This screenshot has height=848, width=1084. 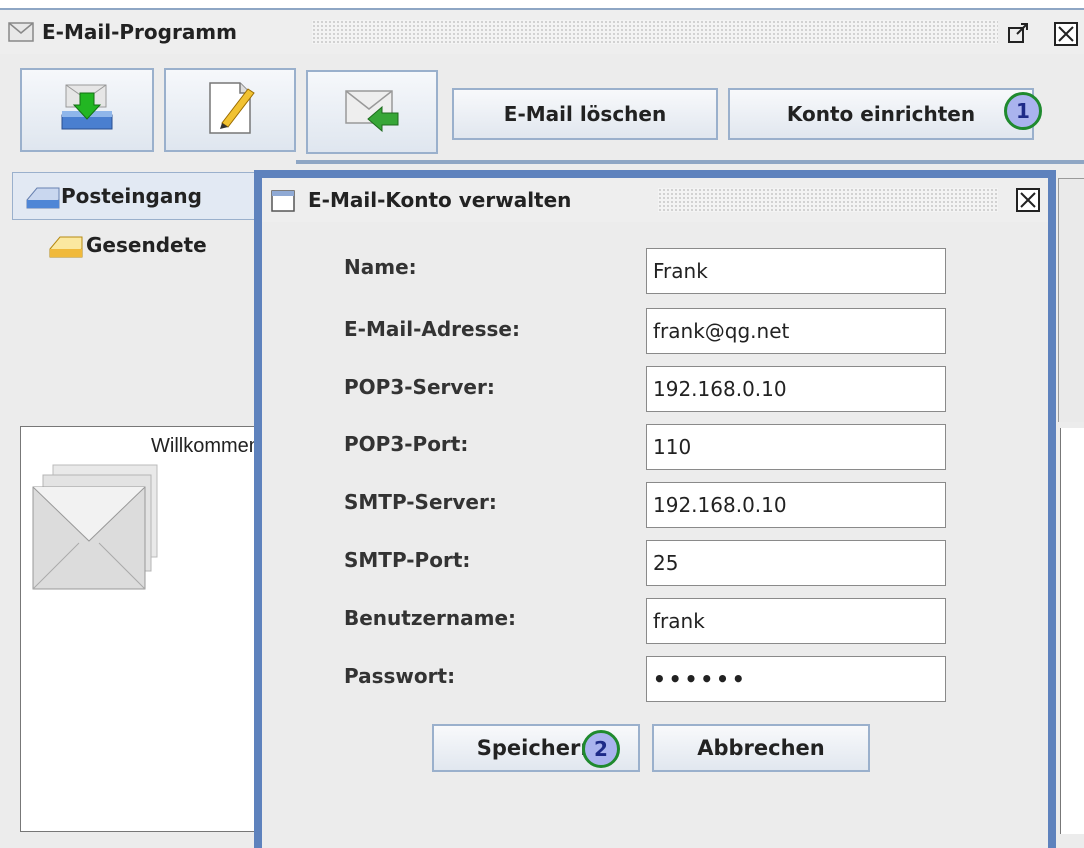 What do you see at coordinates (93, 525) in the screenshot?
I see `envelope-stack-icon` at bounding box center [93, 525].